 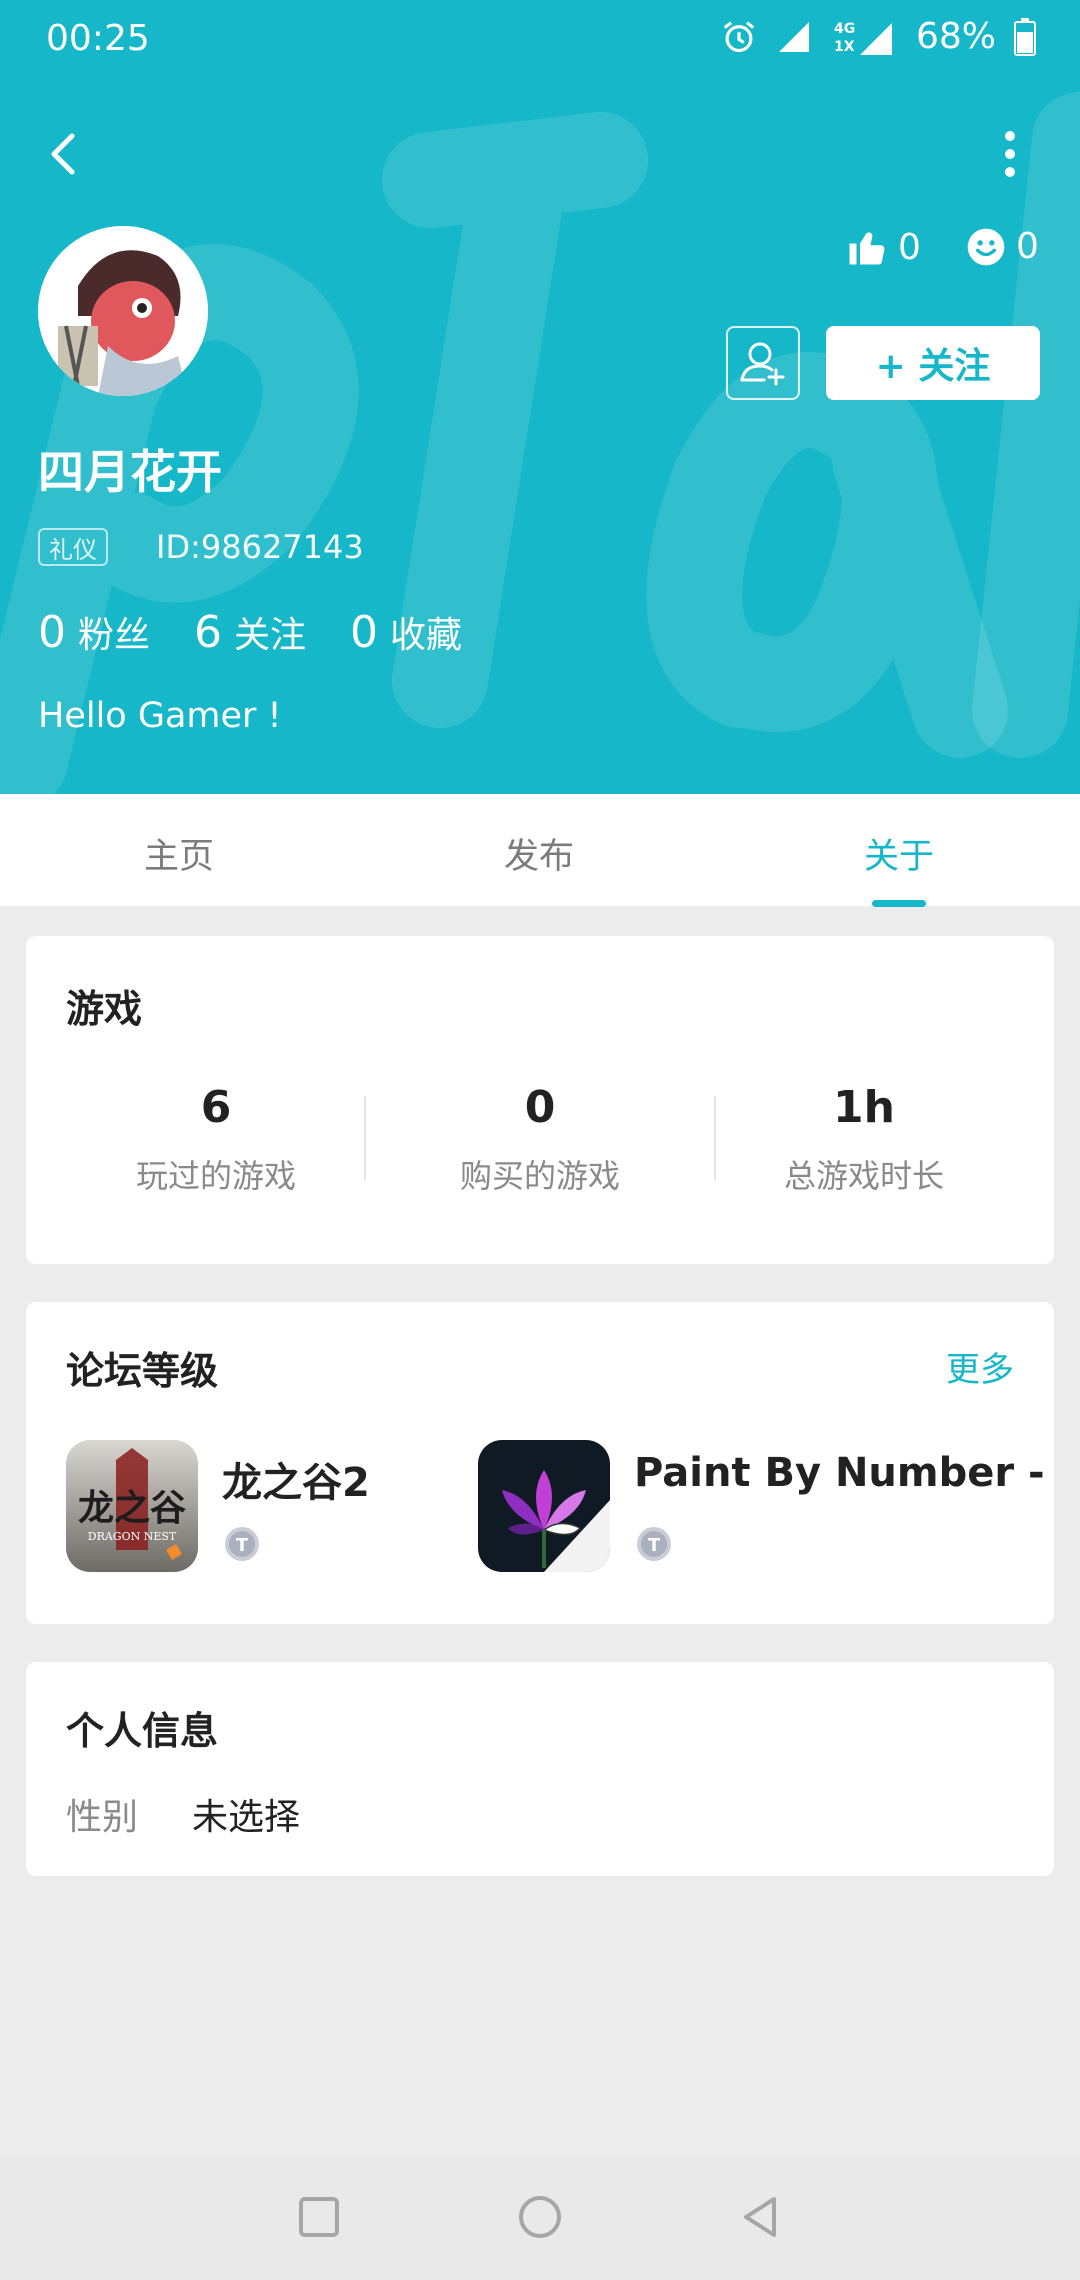 I want to click on stat-value: 0, so click(x=540, y=1107).